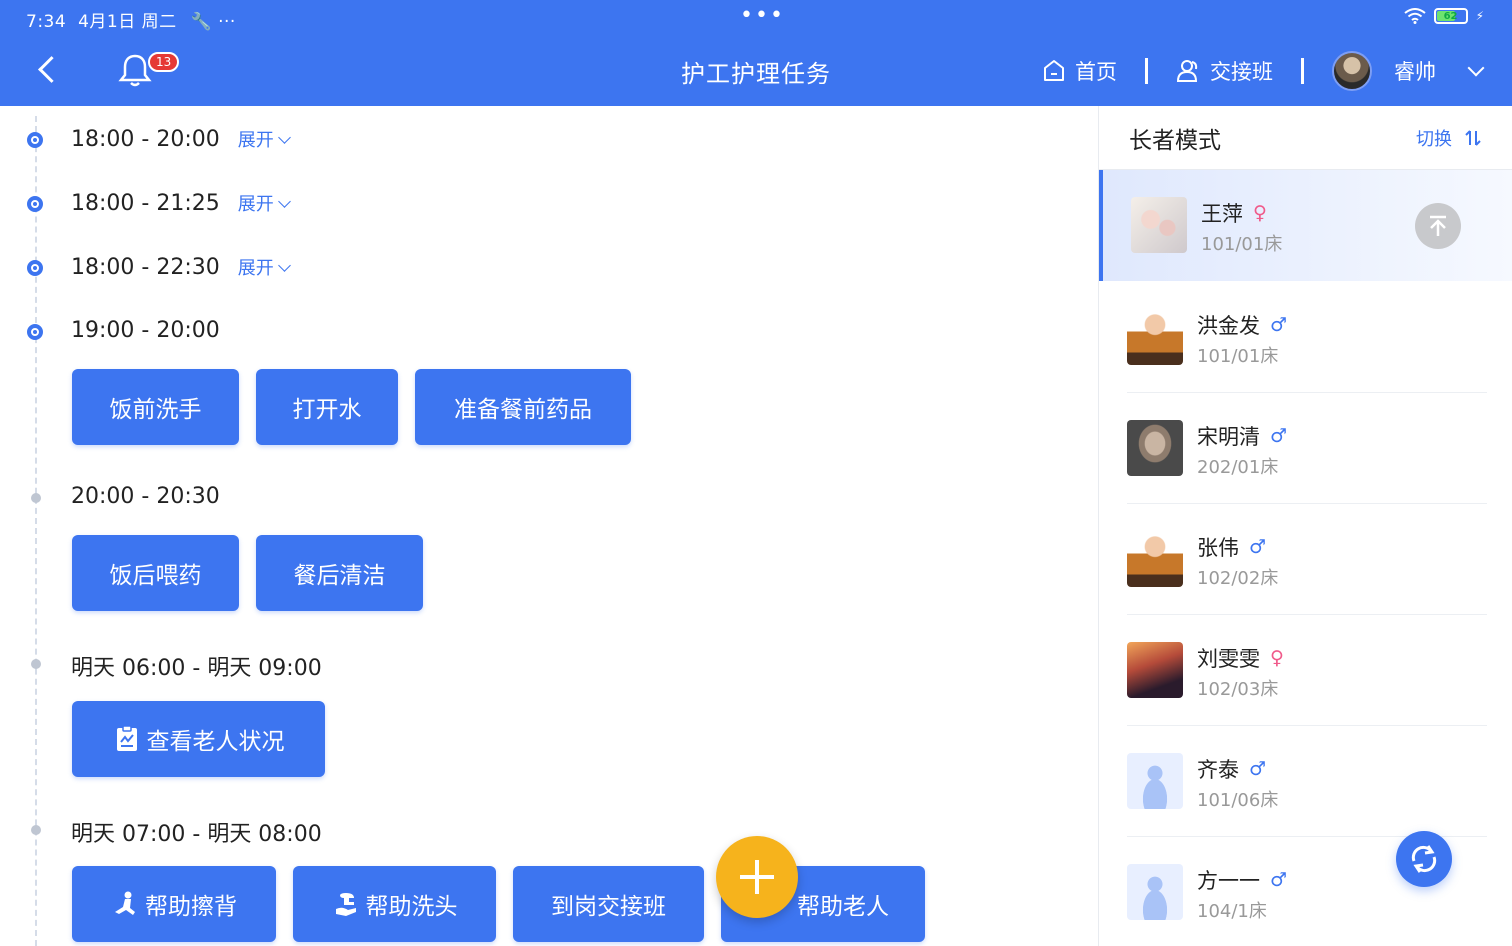 The image size is (1512, 946). Describe the element at coordinates (843, 907) in the screenshot. I see `task-label: 帮助老人` at that location.